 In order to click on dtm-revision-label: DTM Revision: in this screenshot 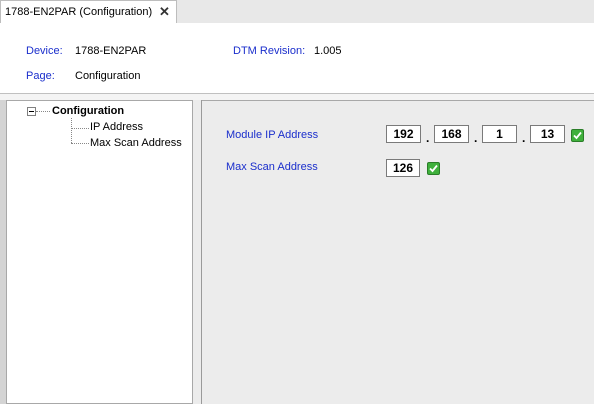, I will do `click(269, 51)`.